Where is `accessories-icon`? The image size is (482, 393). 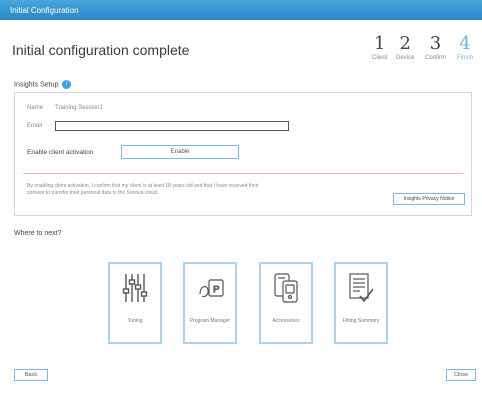
accessories-icon is located at coordinates (286, 288).